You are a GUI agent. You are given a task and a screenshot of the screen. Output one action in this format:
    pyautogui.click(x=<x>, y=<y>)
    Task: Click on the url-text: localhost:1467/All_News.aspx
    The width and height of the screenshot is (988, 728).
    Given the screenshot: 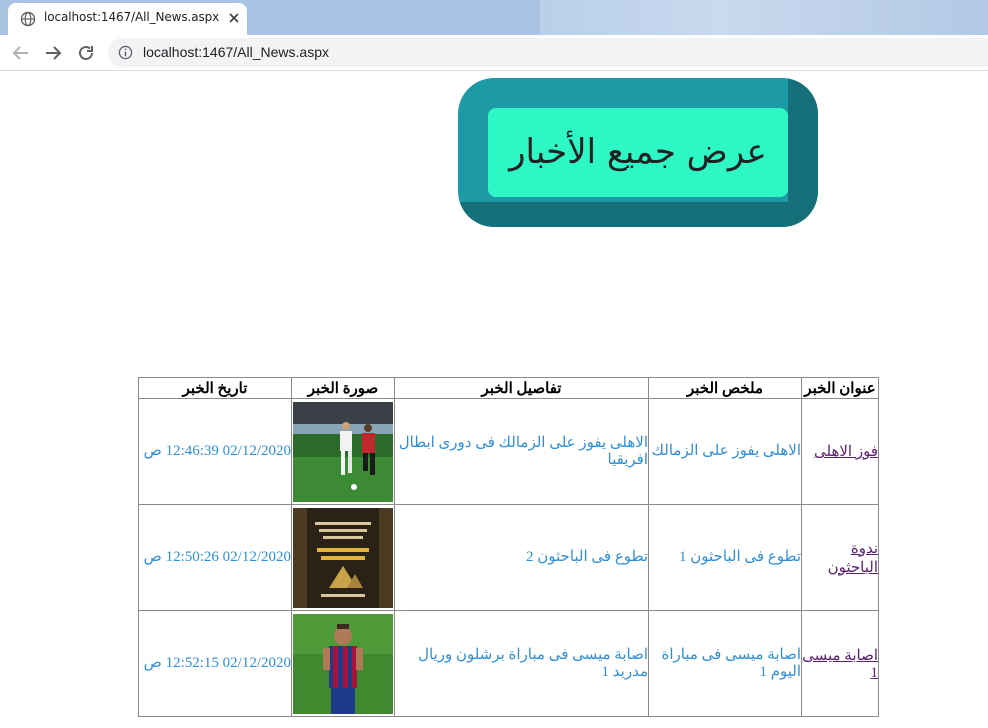 What is the action you would take?
    pyautogui.click(x=236, y=52)
    